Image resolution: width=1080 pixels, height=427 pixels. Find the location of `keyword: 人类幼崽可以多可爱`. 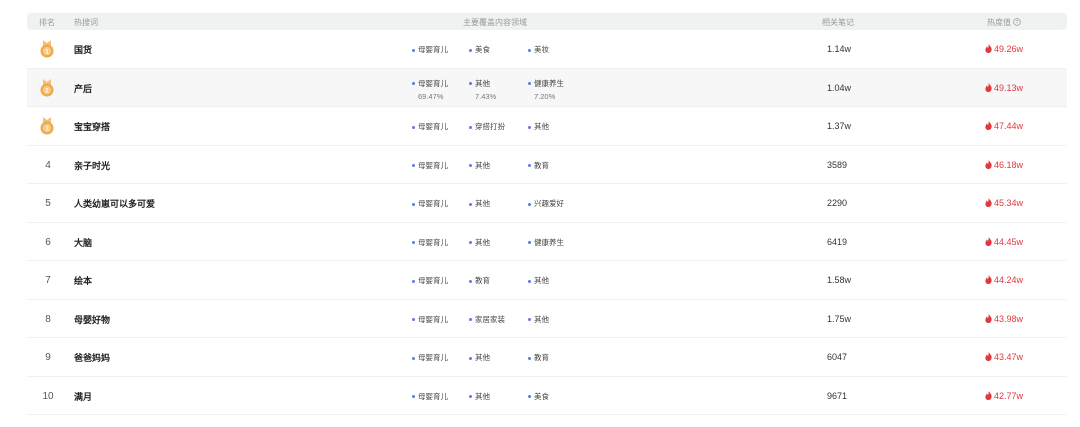

keyword: 人类幼崽可以多可爱 is located at coordinates (114, 203).